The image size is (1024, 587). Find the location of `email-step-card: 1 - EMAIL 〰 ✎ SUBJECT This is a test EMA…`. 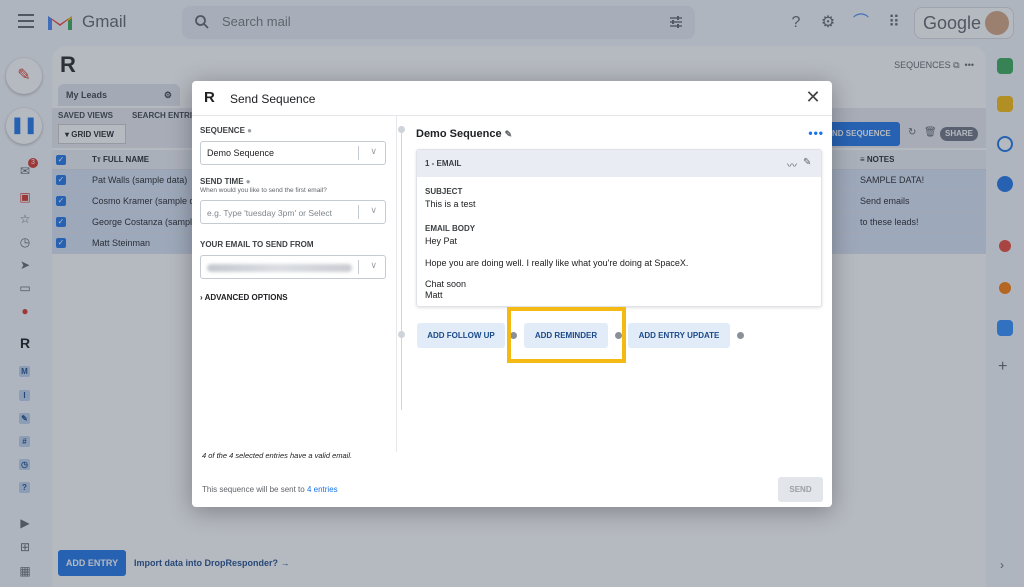

email-step-card: 1 - EMAIL 〰 ✎ SUBJECT This is a test EMA… is located at coordinates (619, 228).